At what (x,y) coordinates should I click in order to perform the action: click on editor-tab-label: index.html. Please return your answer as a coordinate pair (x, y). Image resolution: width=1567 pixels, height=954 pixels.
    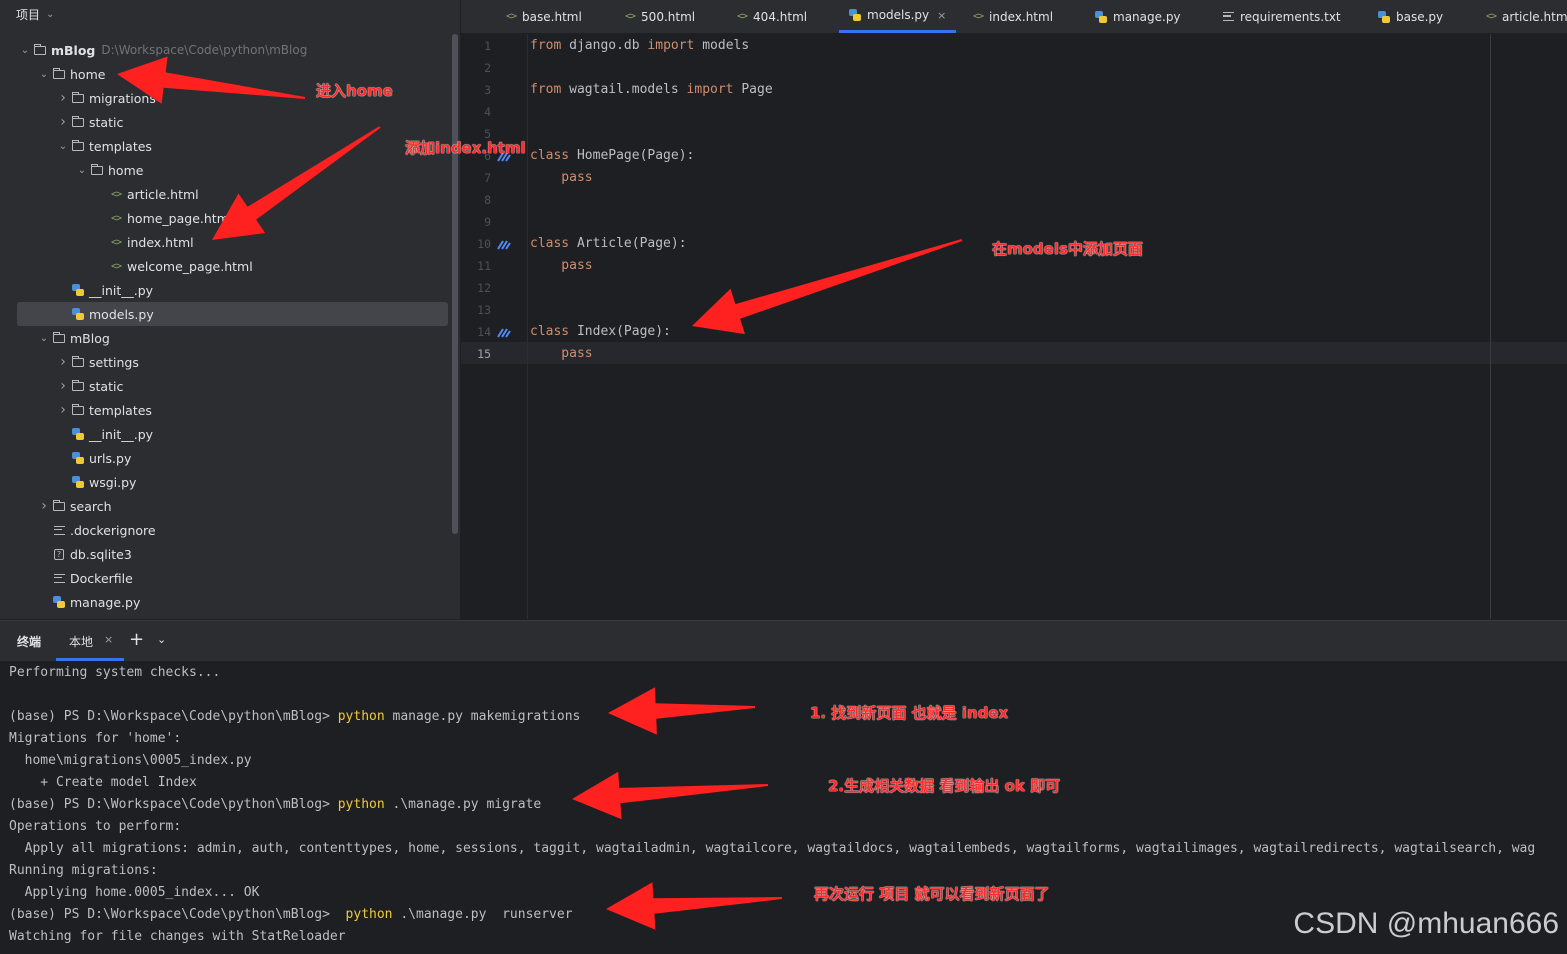
    Looking at the image, I should click on (1021, 16).